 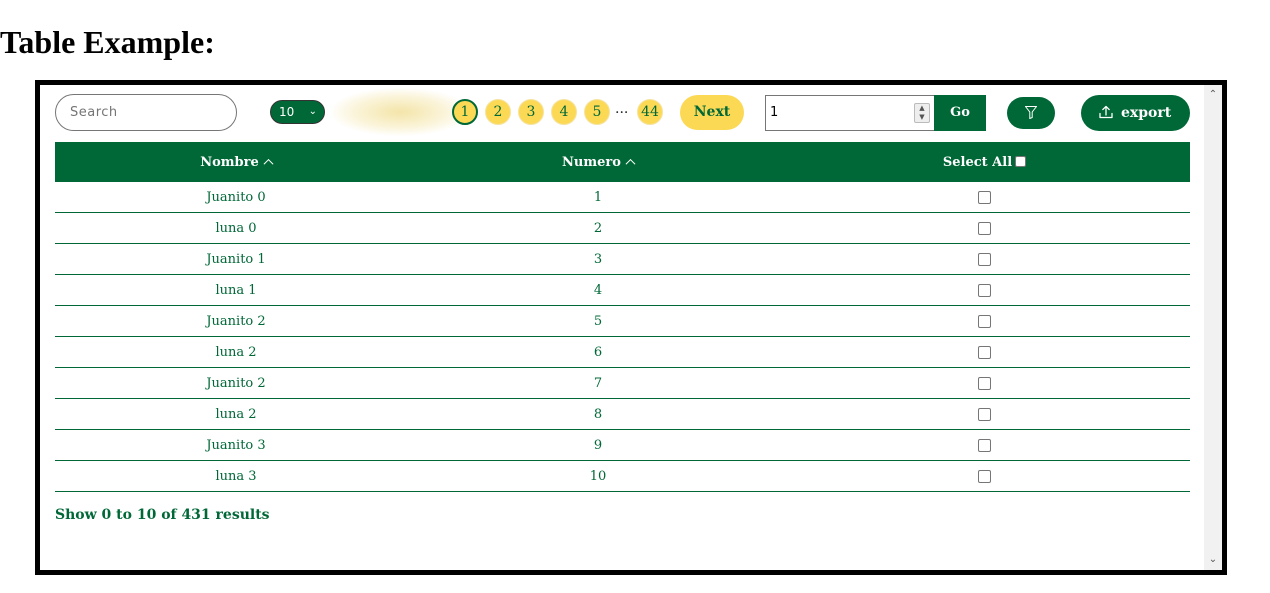 What do you see at coordinates (598, 352) in the screenshot?
I see `cell-numero: 6` at bounding box center [598, 352].